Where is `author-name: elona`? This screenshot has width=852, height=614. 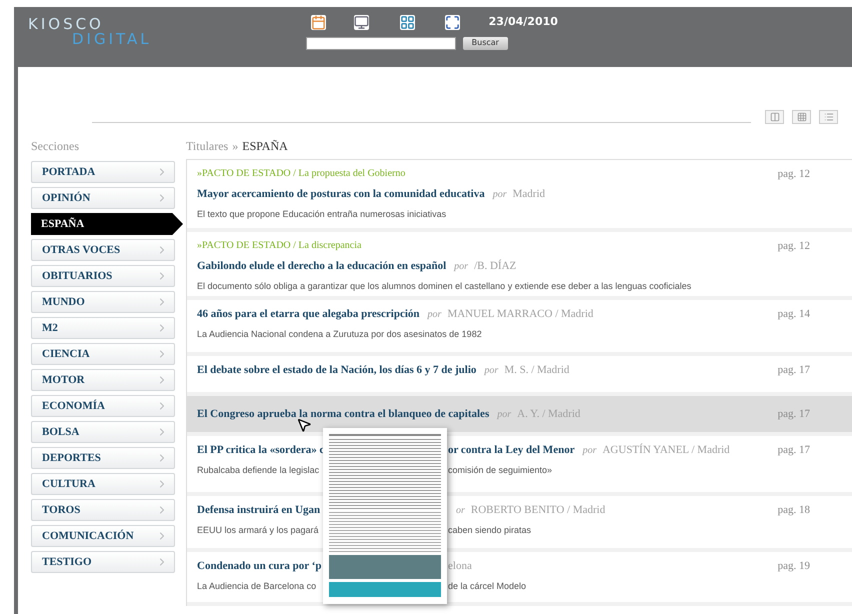 author-name: elona is located at coordinates (460, 566).